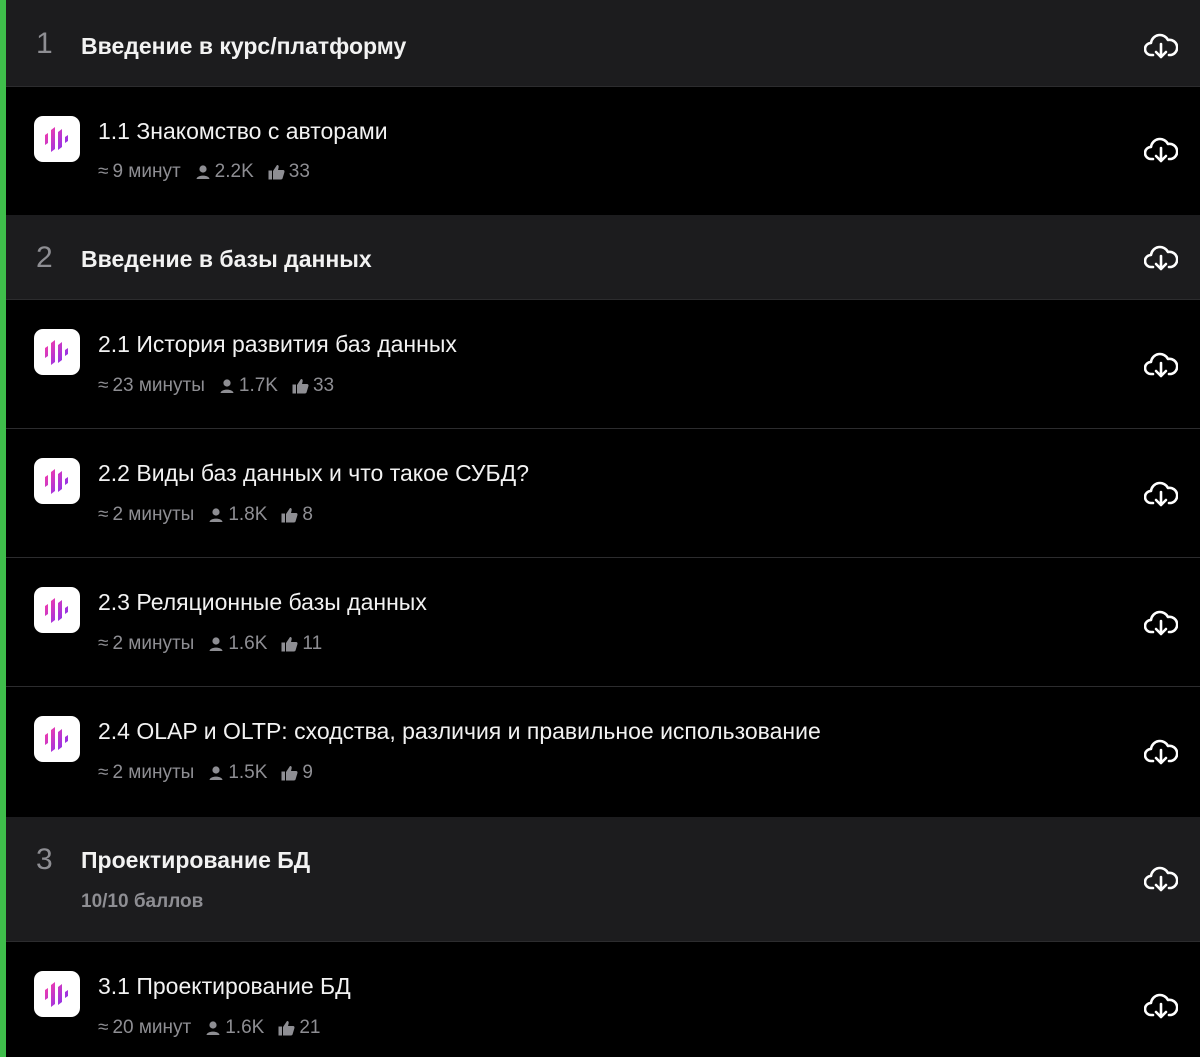 The height and width of the screenshot is (1057, 1200). Describe the element at coordinates (152, 1027) in the screenshot. I see `lesson-duration: 20 минут` at that location.